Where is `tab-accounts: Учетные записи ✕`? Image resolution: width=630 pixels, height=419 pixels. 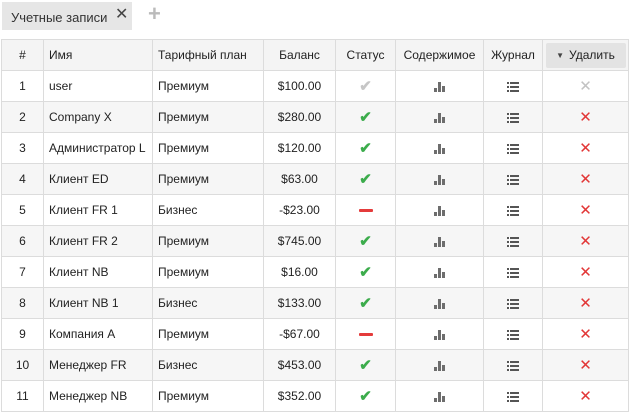 tab-accounts: Учетные записи ✕ is located at coordinates (67, 16).